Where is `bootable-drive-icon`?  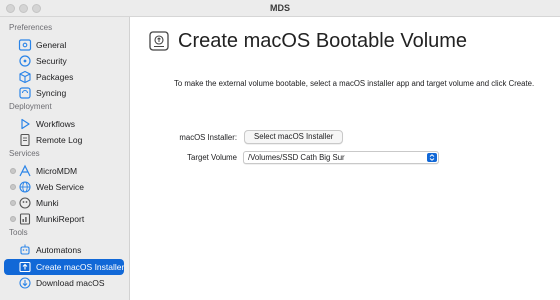 bootable-drive-icon is located at coordinates (159, 41).